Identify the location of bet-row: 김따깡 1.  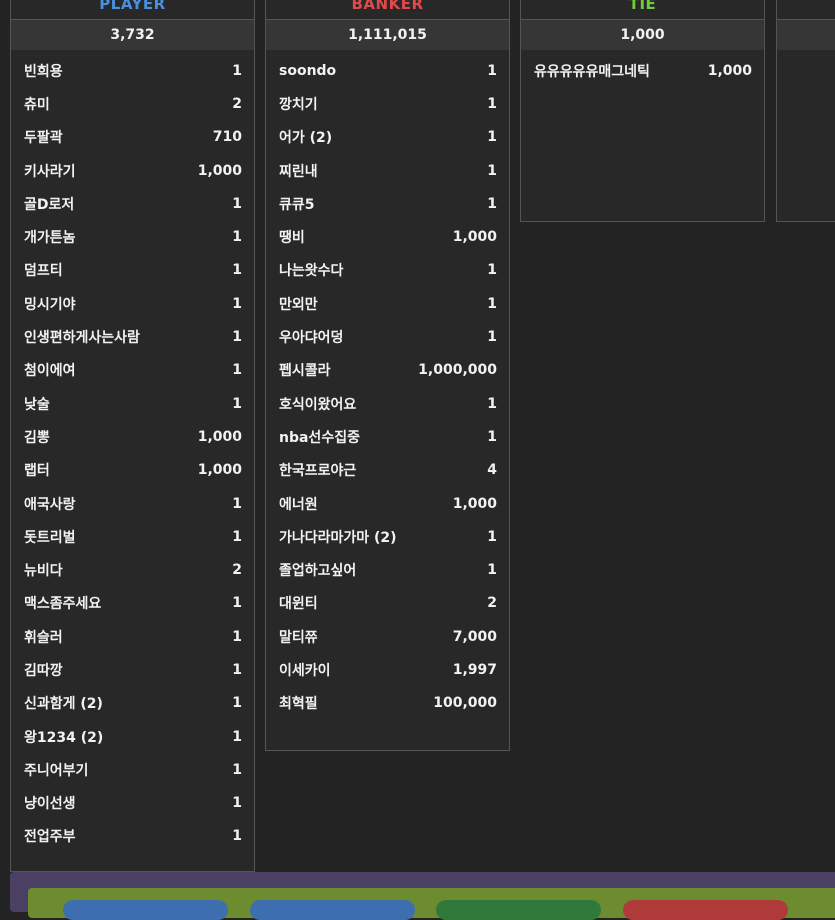
(132, 669).